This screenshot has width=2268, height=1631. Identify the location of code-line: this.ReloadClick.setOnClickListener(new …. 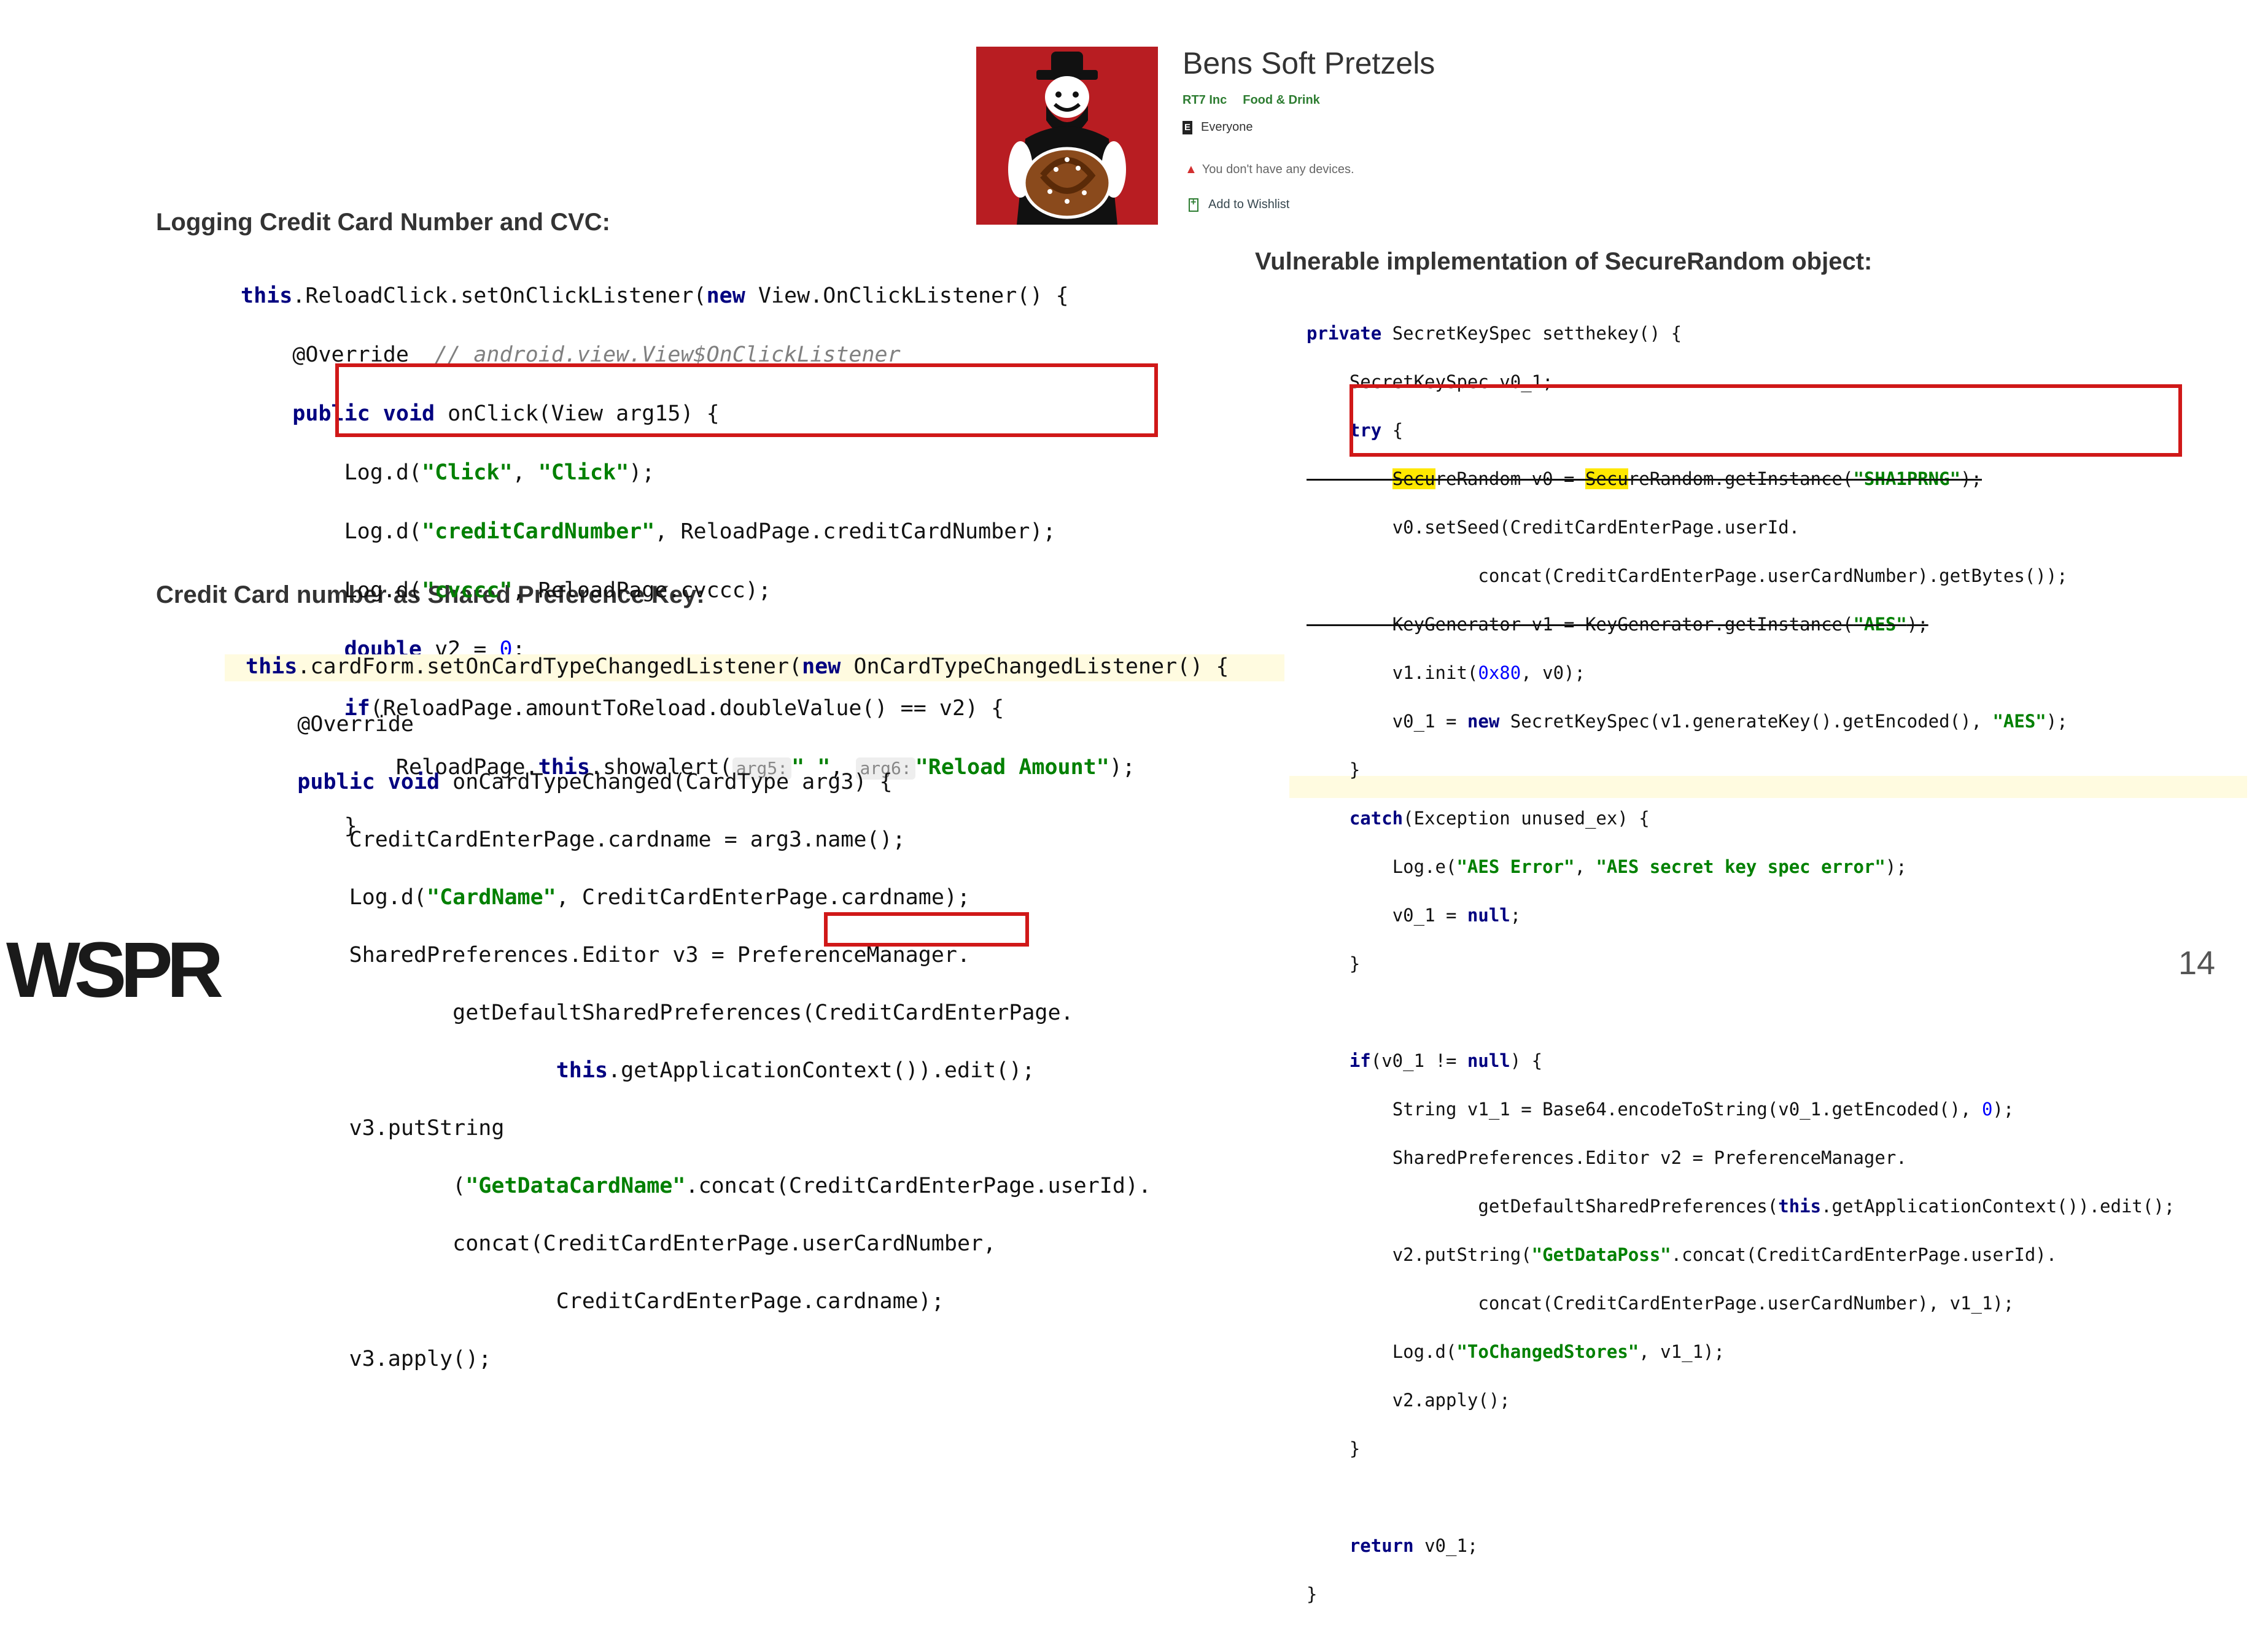
(655, 296).